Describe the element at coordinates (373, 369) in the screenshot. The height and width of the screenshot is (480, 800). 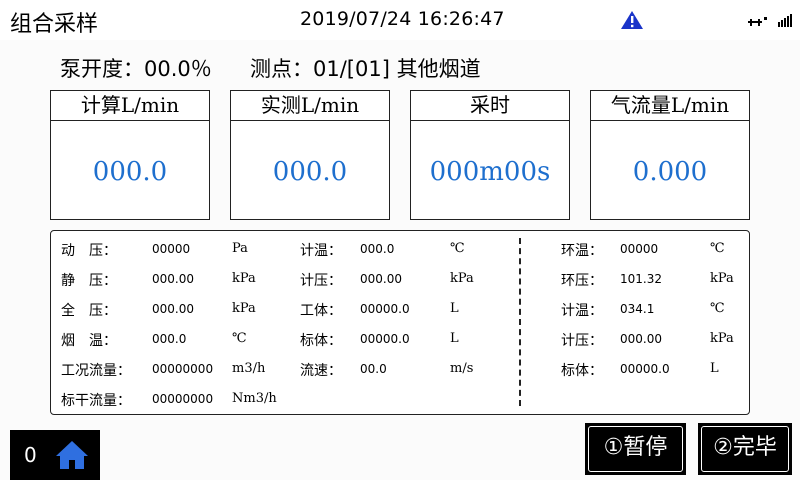
I see `reading-value: 00.0` at that location.